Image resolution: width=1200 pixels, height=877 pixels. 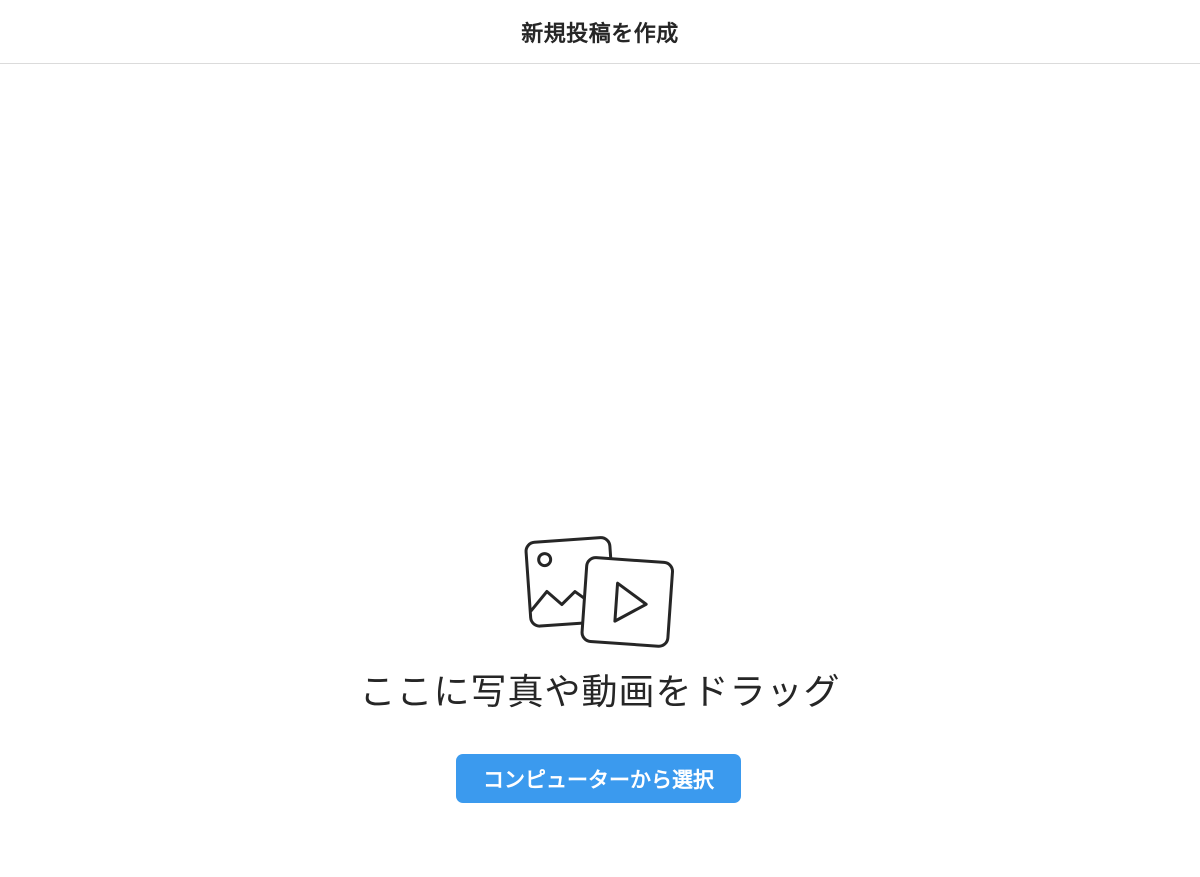 I want to click on drag-prompt-text: ここに写真や動画をドラッグ, so click(x=600, y=692).